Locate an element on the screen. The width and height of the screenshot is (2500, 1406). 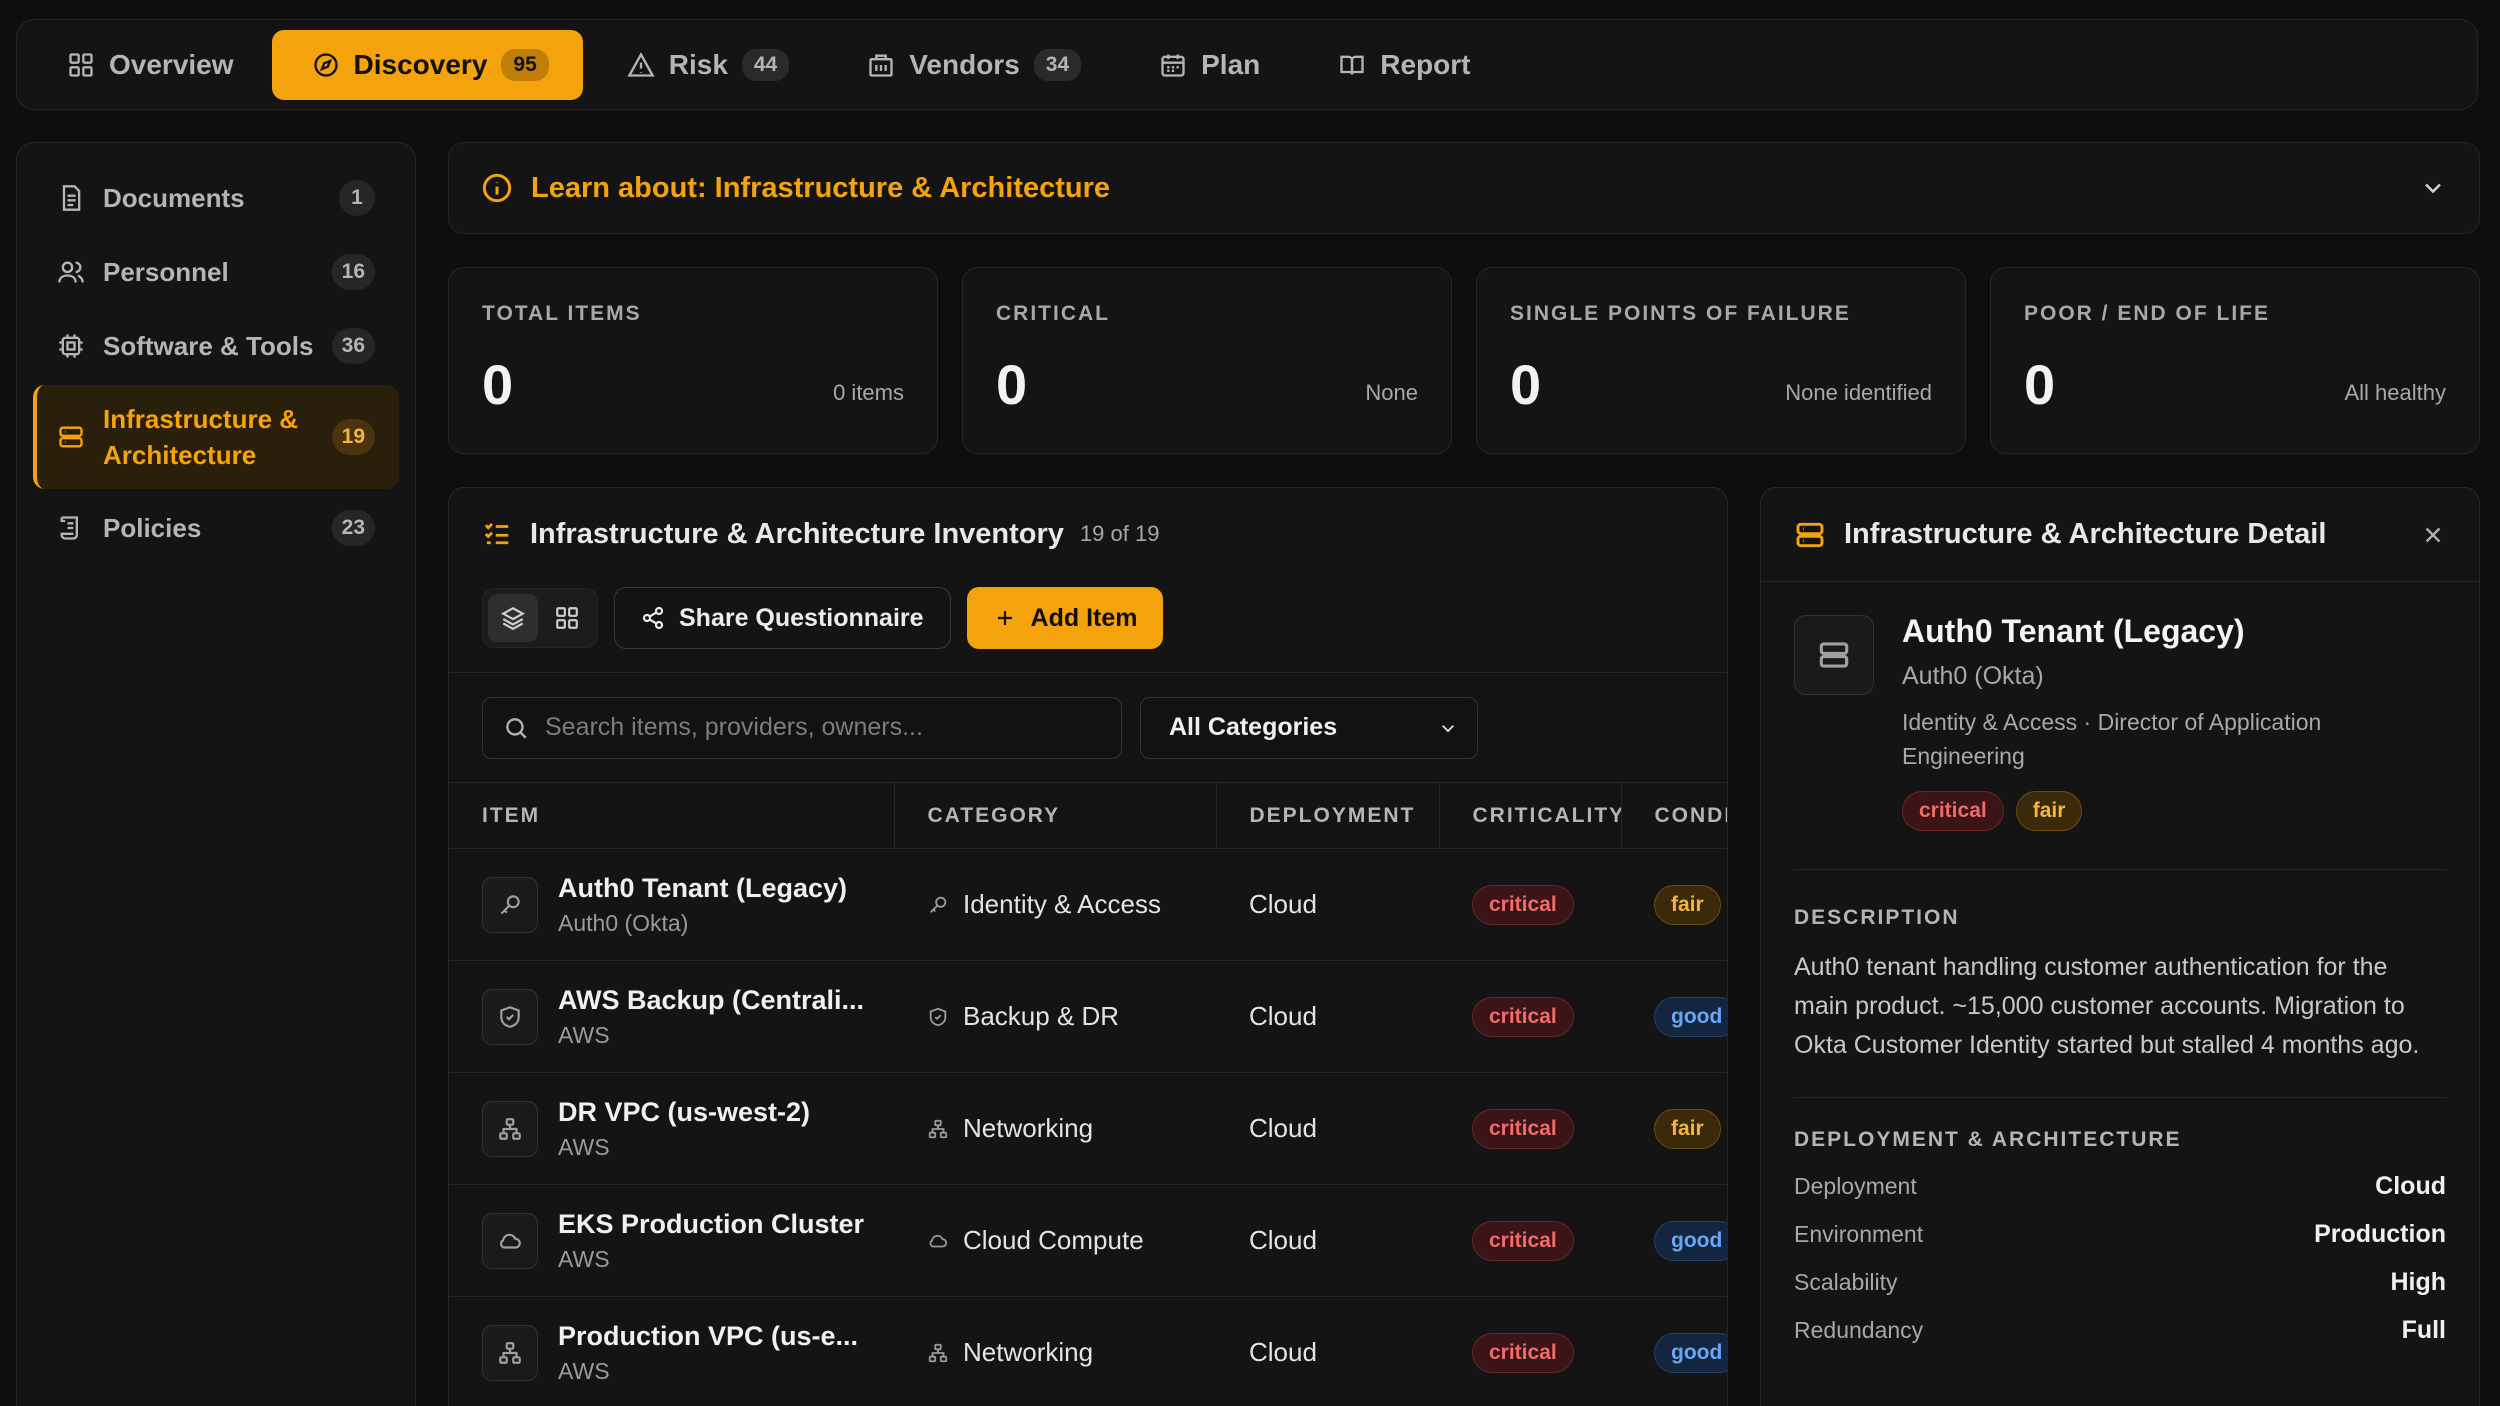
category-filter-select: All Categories is located at coordinates (1309, 727).